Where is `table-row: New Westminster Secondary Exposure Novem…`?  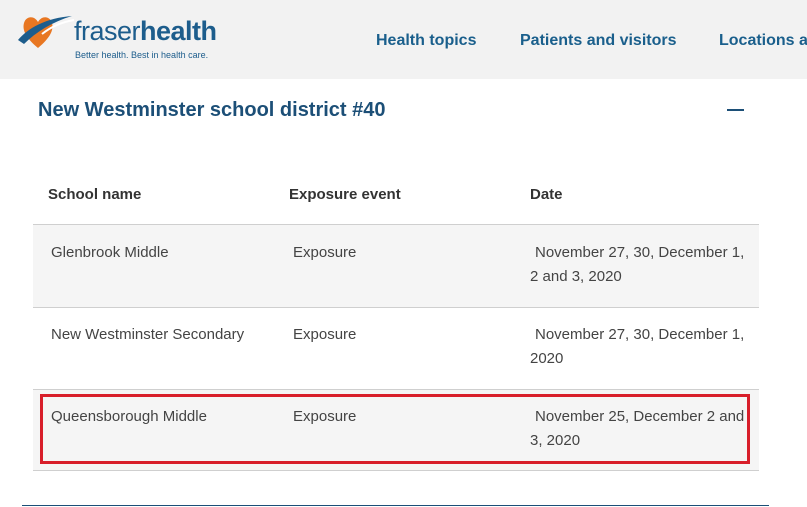 table-row: New Westminster Secondary Exposure Novem… is located at coordinates (396, 349).